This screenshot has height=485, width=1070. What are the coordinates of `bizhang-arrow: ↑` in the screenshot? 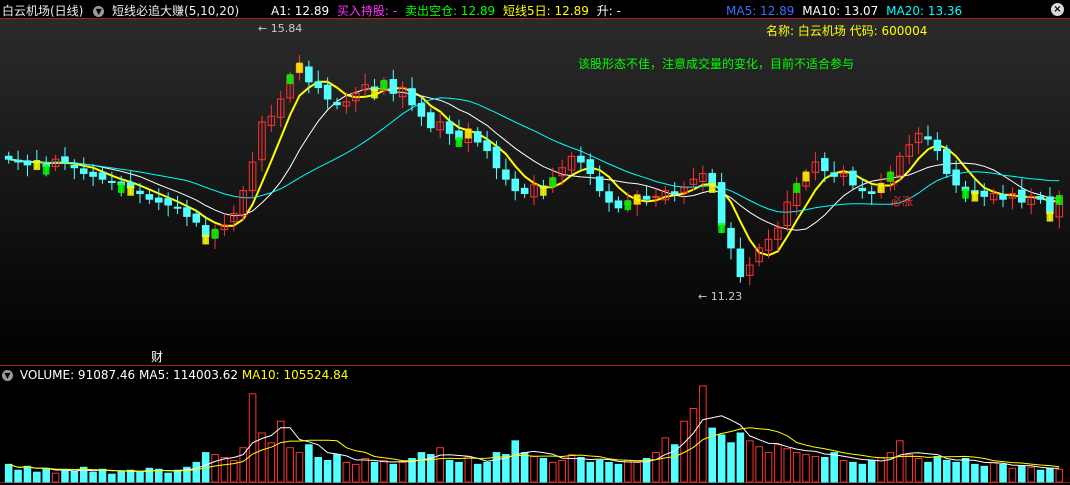 It's located at (894, 186).